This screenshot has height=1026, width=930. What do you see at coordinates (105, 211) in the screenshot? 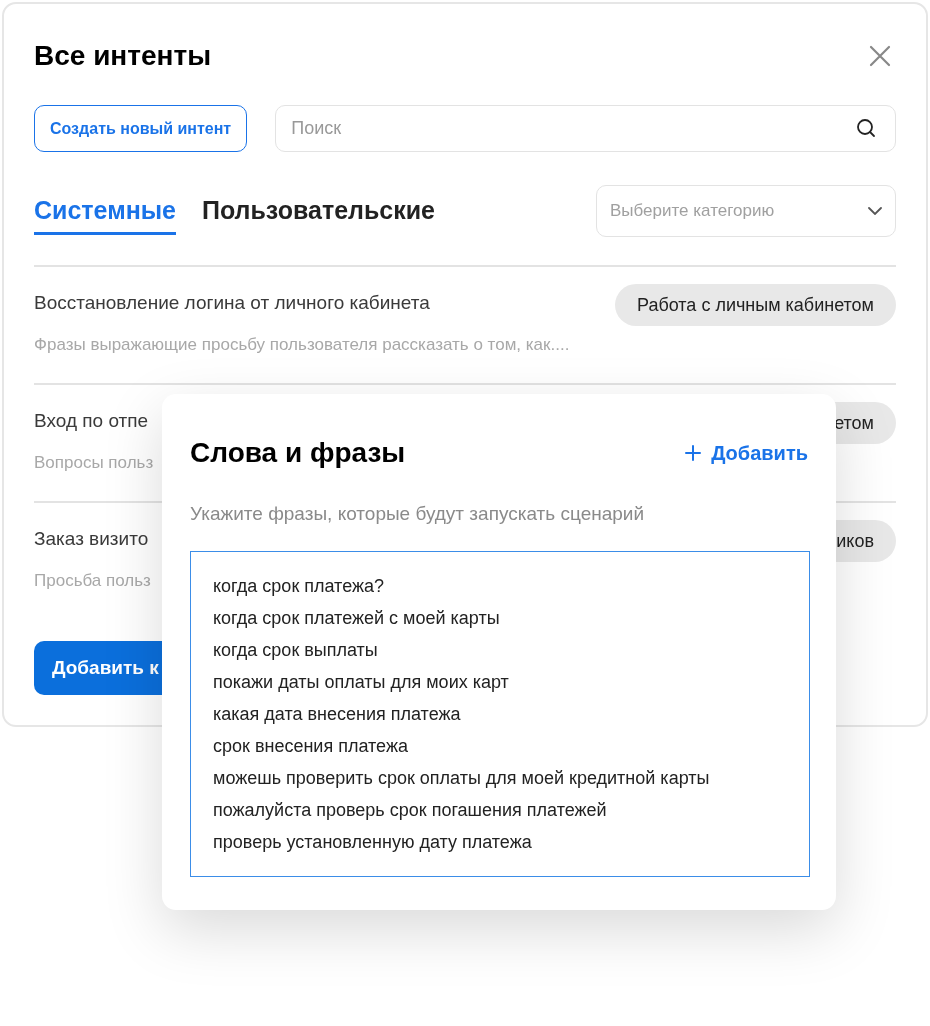
I see `tab: Системные` at bounding box center [105, 211].